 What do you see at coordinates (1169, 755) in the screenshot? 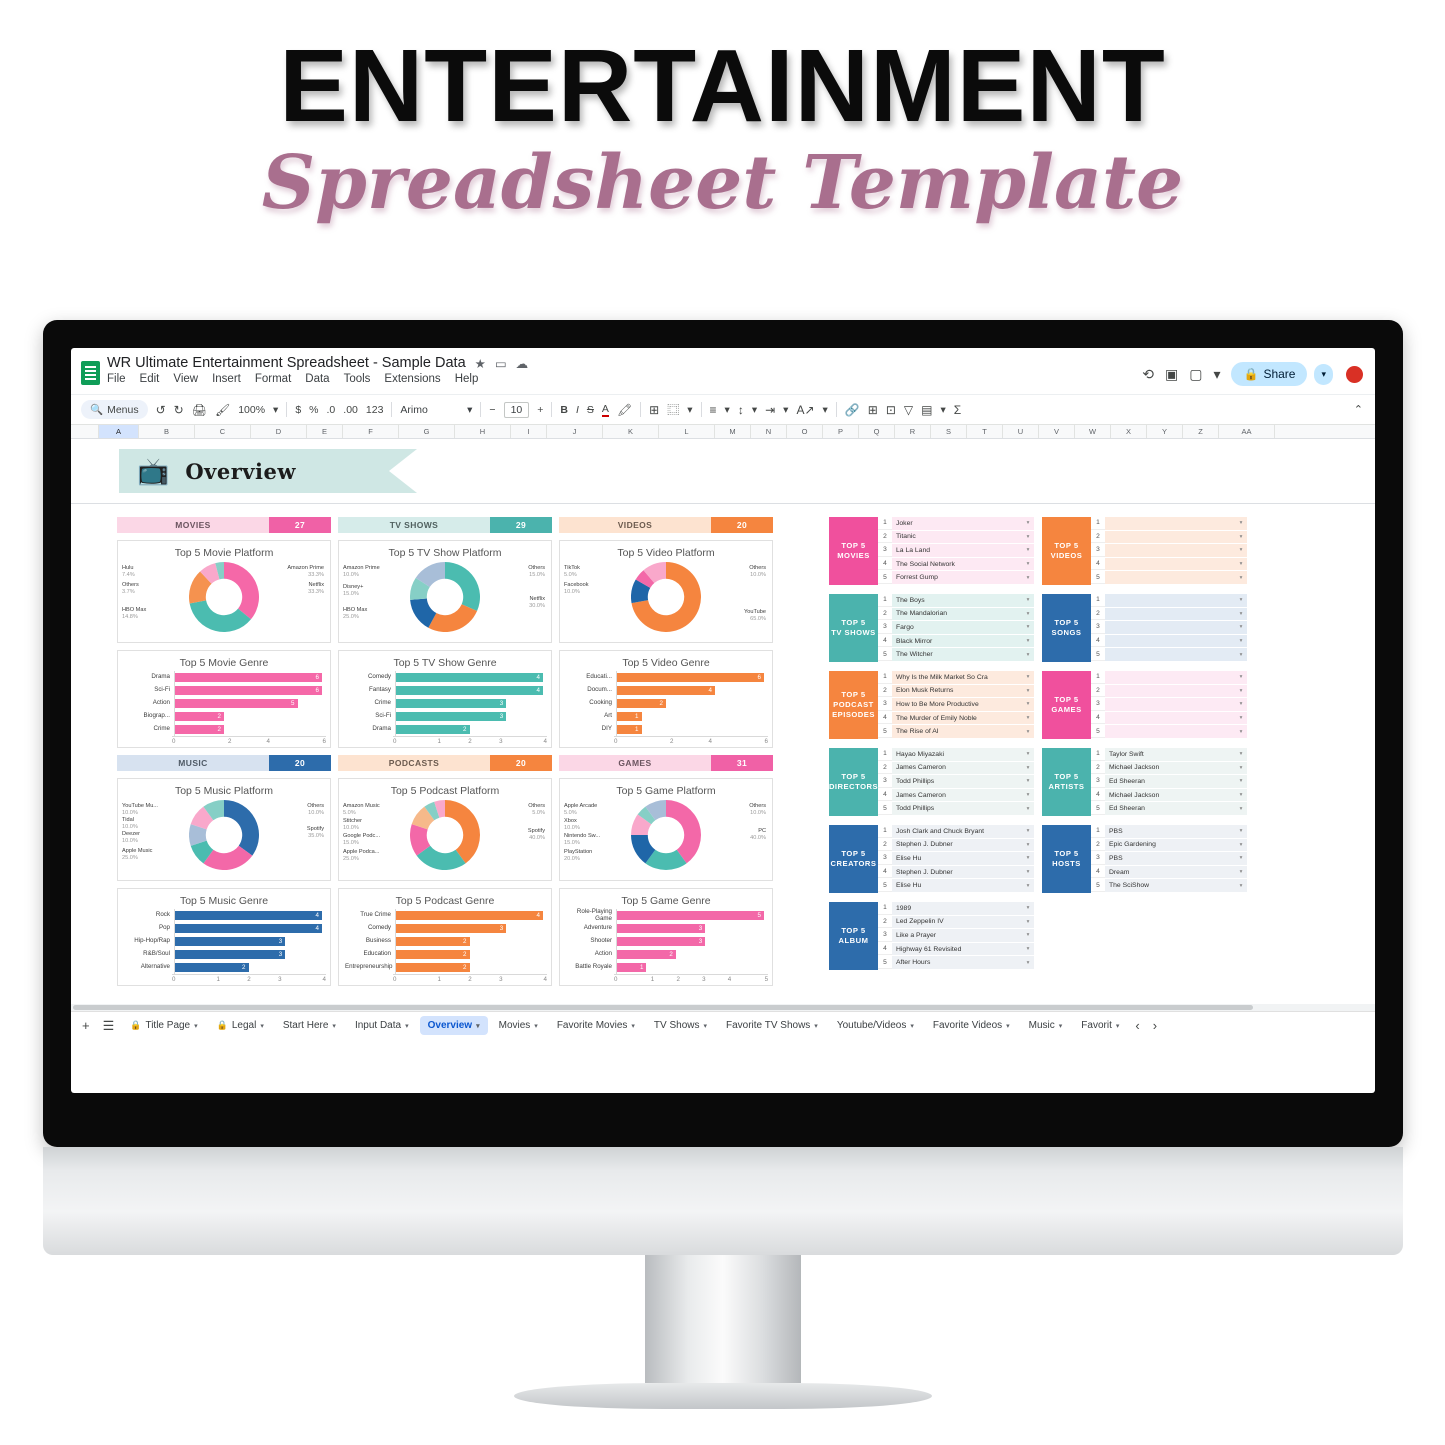
I see `top5-artists-row-1: 1 Taylor Swift ▾` at bounding box center [1169, 755].